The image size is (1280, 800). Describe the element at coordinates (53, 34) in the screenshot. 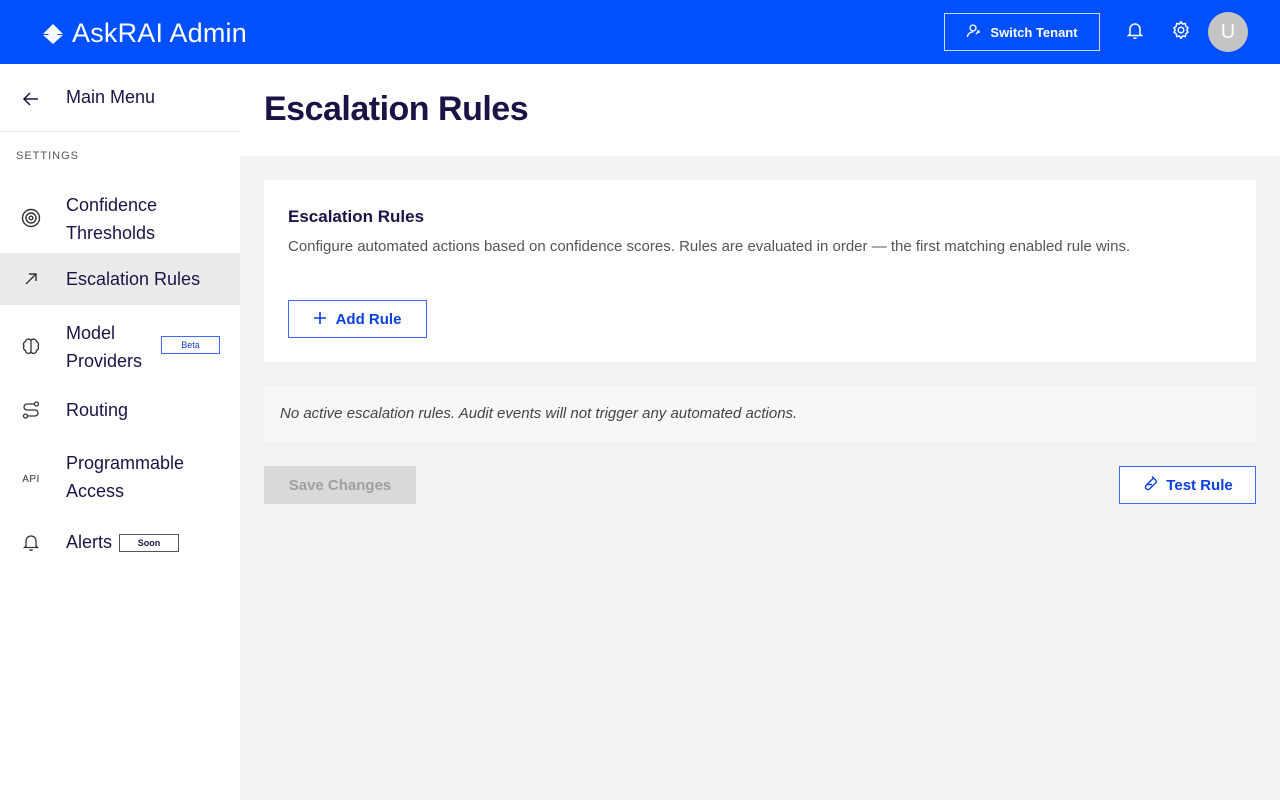

I see `brand-logo-icon` at that location.